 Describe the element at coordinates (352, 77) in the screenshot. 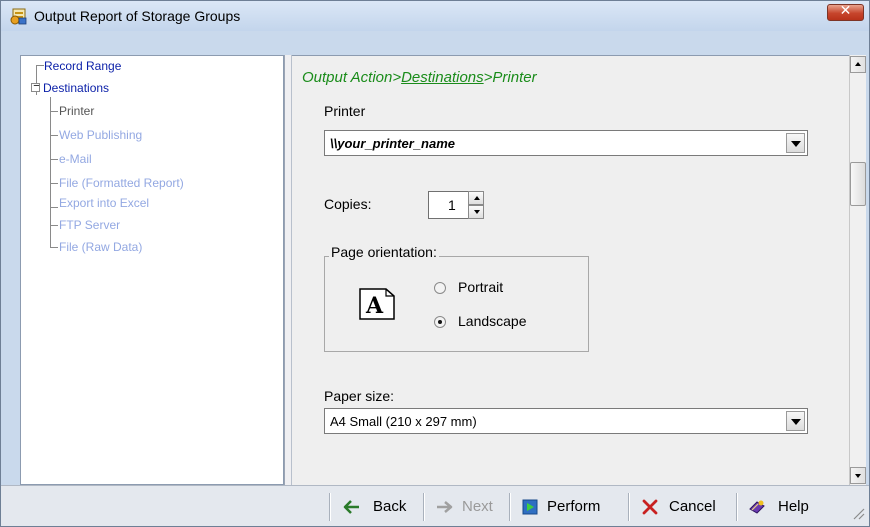

I see `breadcrumb-root: Output Action>` at that location.